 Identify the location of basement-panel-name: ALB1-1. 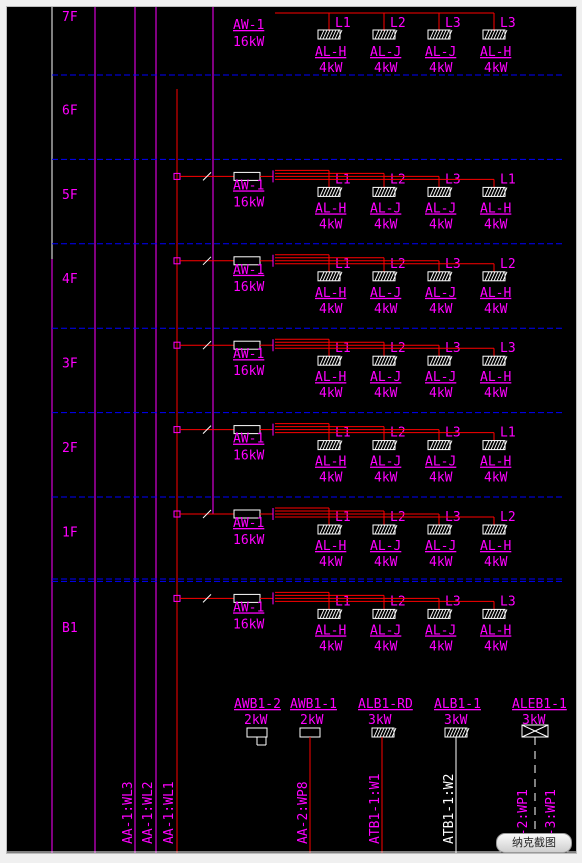
(457, 704).